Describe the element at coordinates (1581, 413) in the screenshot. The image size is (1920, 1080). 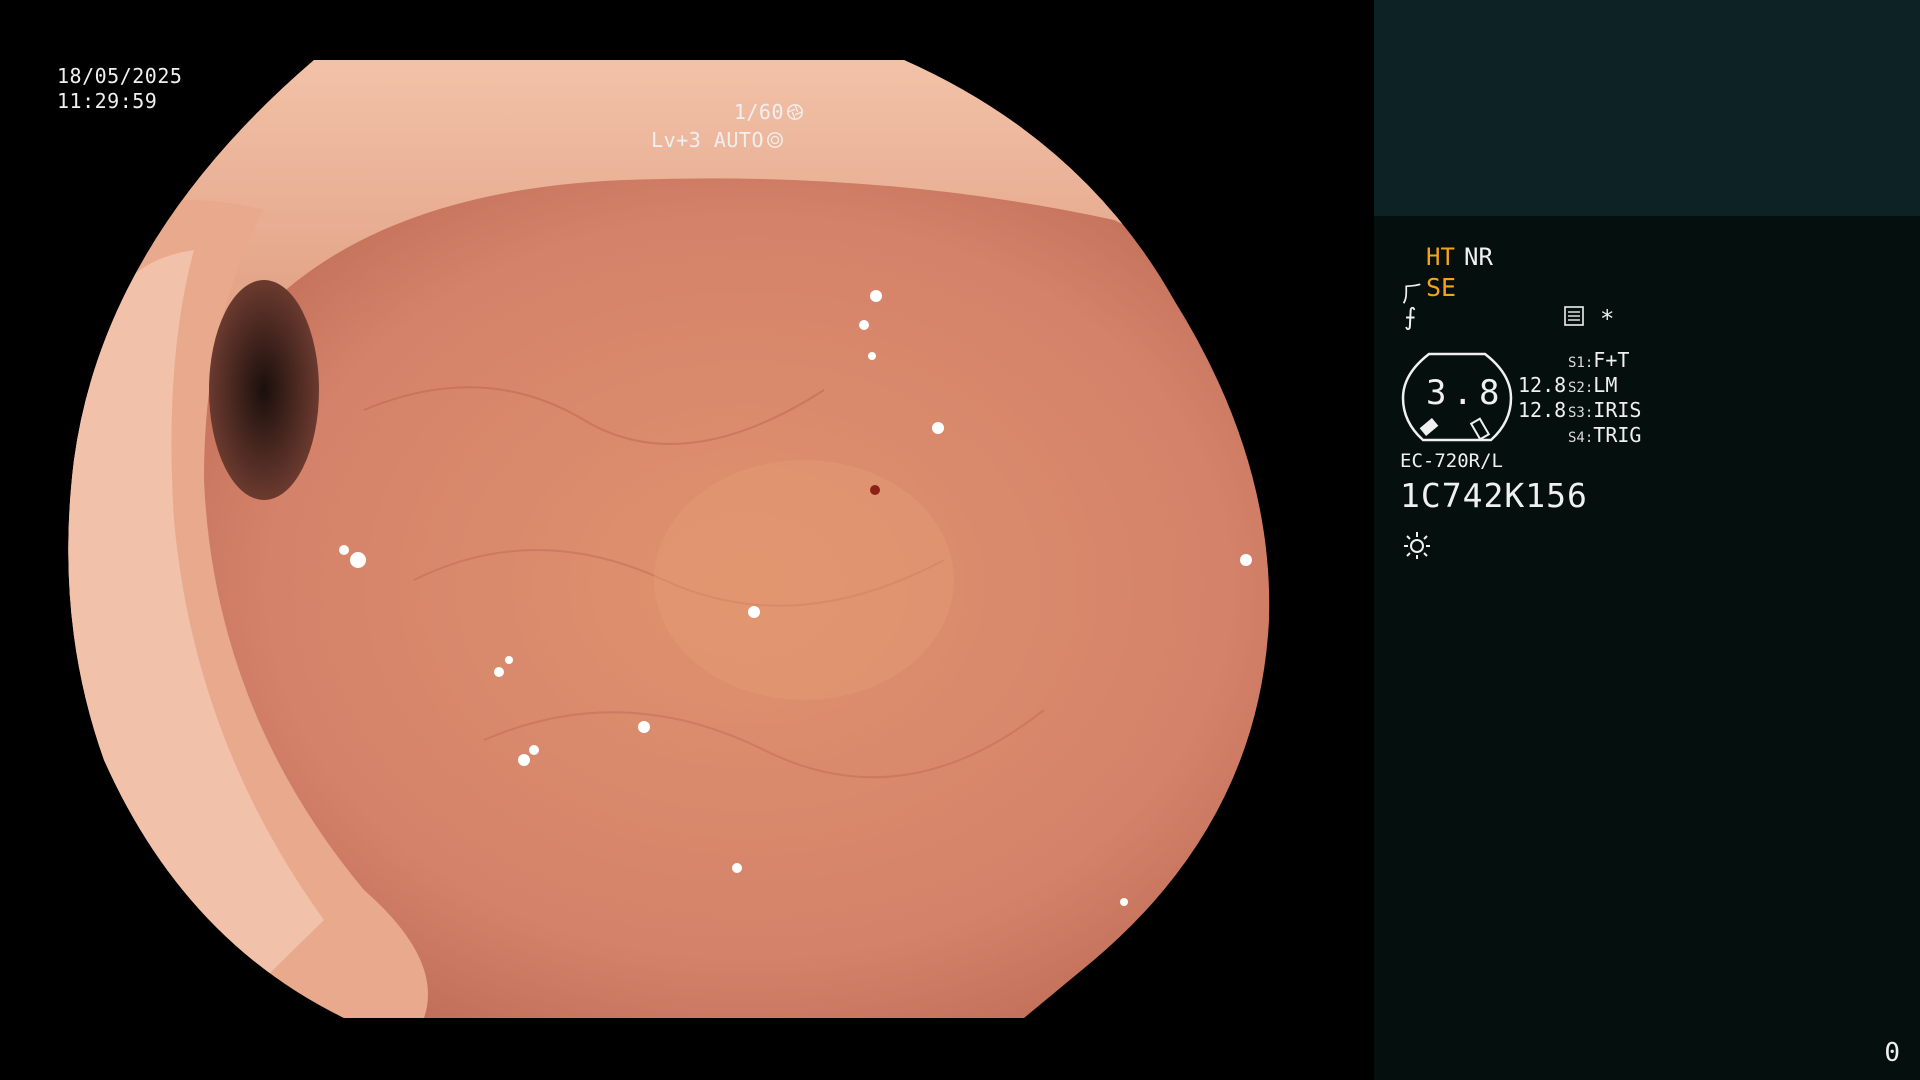
I see `switch-key: S3:` at that location.